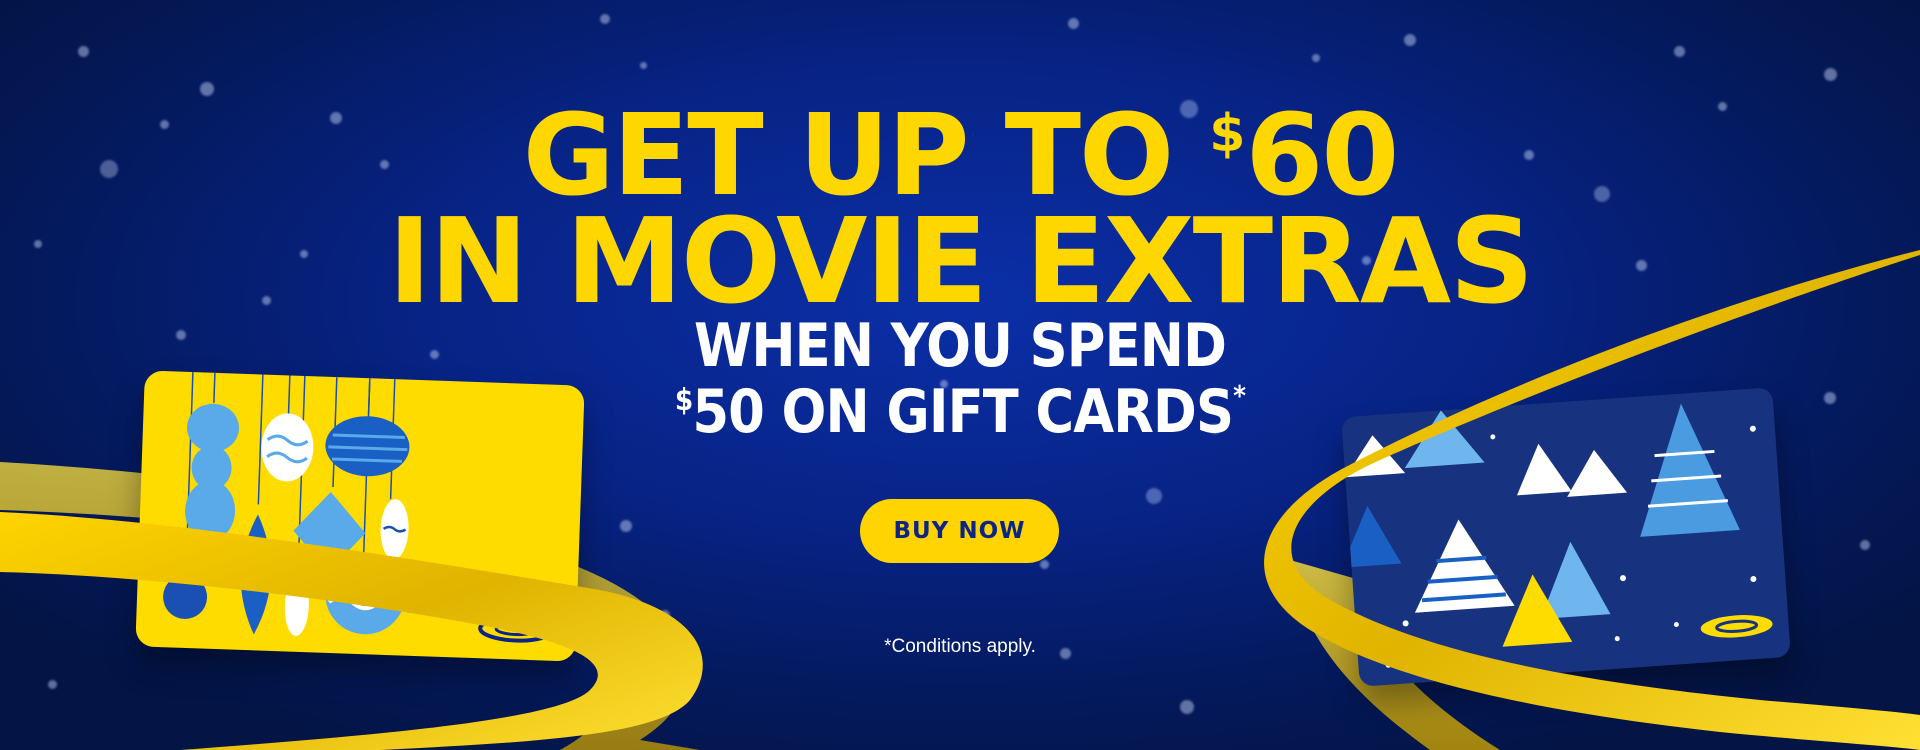 The width and height of the screenshot is (1920, 750). Describe the element at coordinates (1239, 395) in the screenshot. I see `subline-asterisk: *` at that location.